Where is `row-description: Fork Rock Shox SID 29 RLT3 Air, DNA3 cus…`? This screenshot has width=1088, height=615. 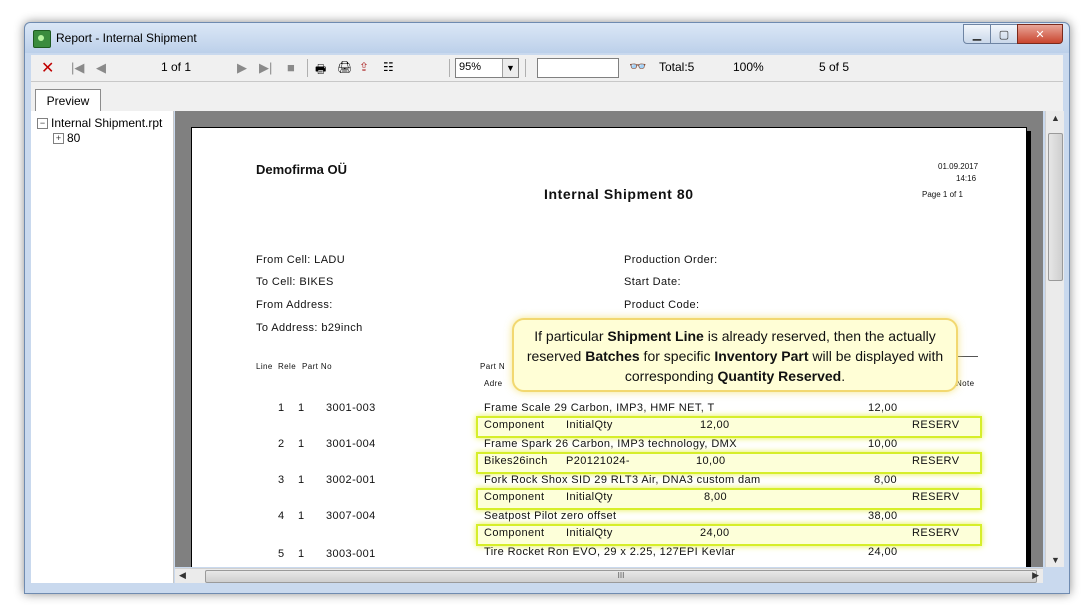
row-description: Fork Rock Shox SID 29 RLT3 Air, DNA3 cus… is located at coordinates (622, 480).